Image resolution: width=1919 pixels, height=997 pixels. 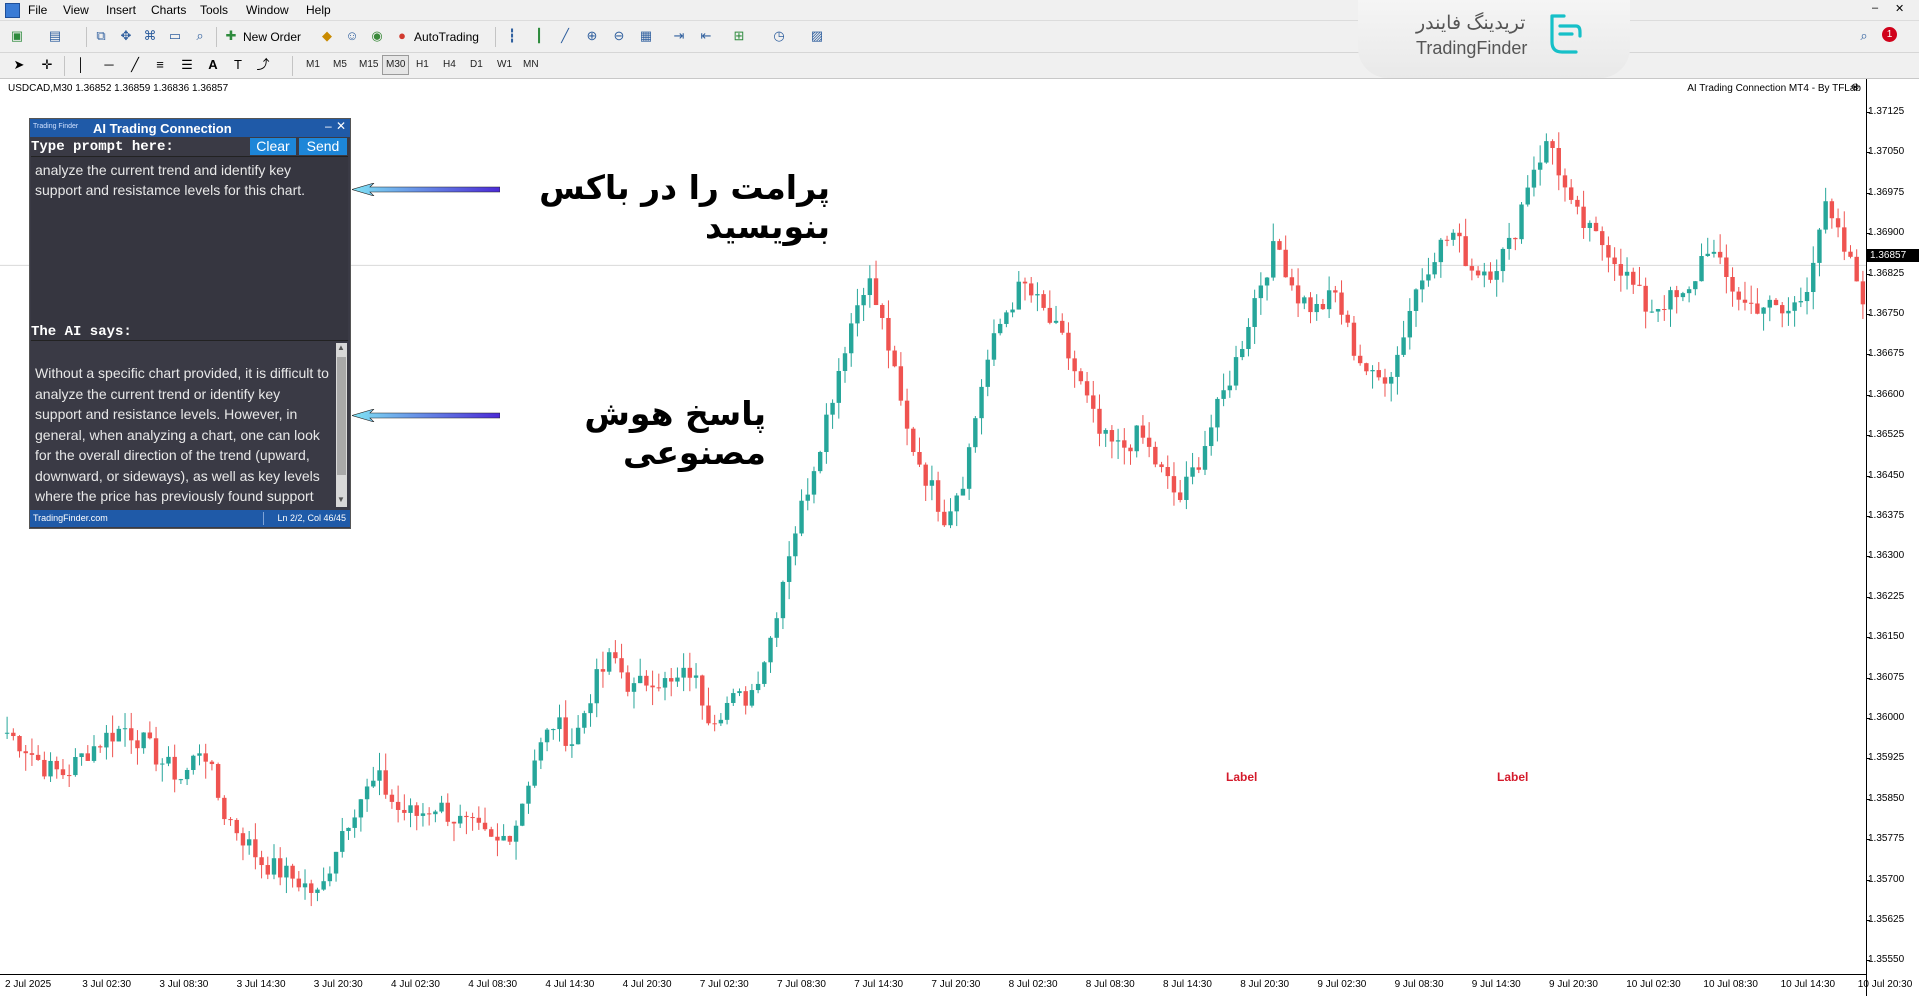 I want to click on notification-badge: 1, so click(x=1889, y=34).